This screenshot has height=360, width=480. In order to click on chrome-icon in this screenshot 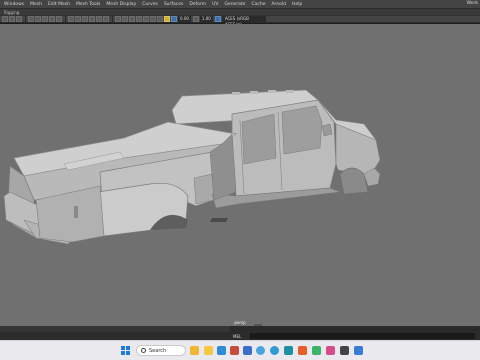, I will do `click(260, 350)`.